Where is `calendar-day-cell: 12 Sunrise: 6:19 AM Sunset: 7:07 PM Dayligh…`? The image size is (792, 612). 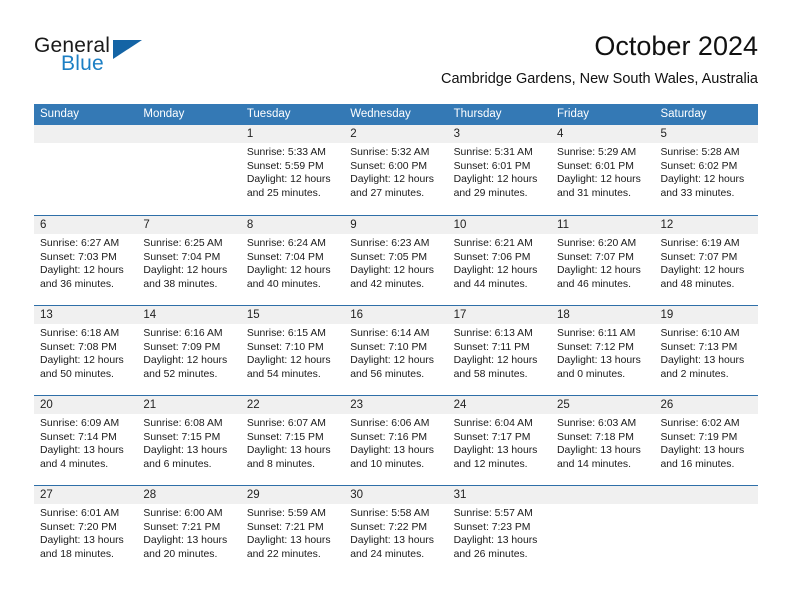 calendar-day-cell: 12 Sunrise: 6:19 AM Sunset: 7:07 PM Dayligh… is located at coordinates (706, 260).